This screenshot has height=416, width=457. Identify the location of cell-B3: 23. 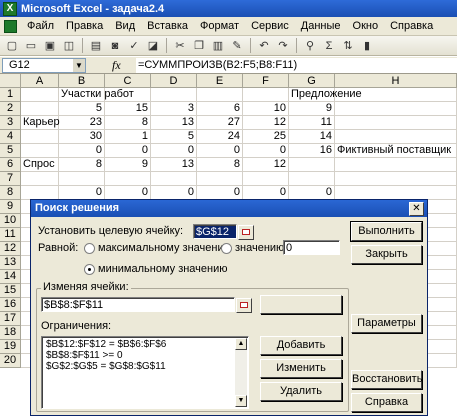
(82, 123).